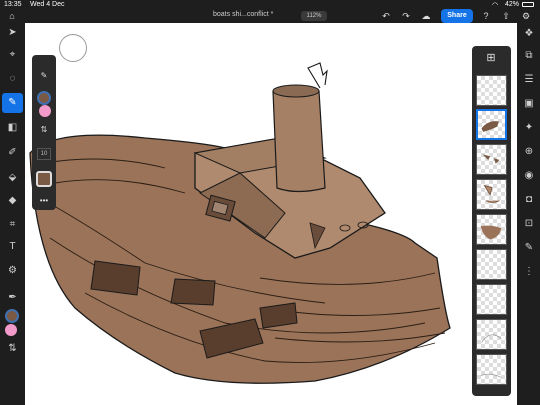  I want to click on layer-thumbnail-selected, so click(491, 124).